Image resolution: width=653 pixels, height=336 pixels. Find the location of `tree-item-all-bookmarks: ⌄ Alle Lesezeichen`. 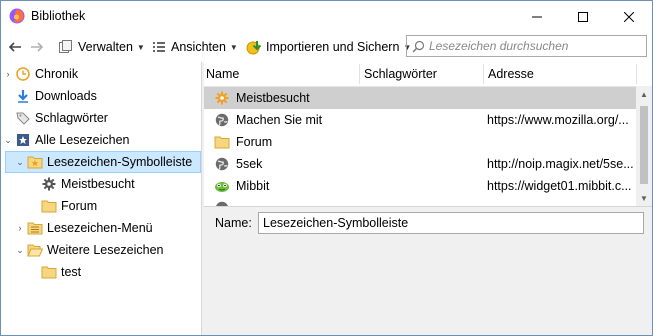

tree-item-all-bookmarks: ⌄ Alle Lesezeichen is located at coordinates (66, 140).